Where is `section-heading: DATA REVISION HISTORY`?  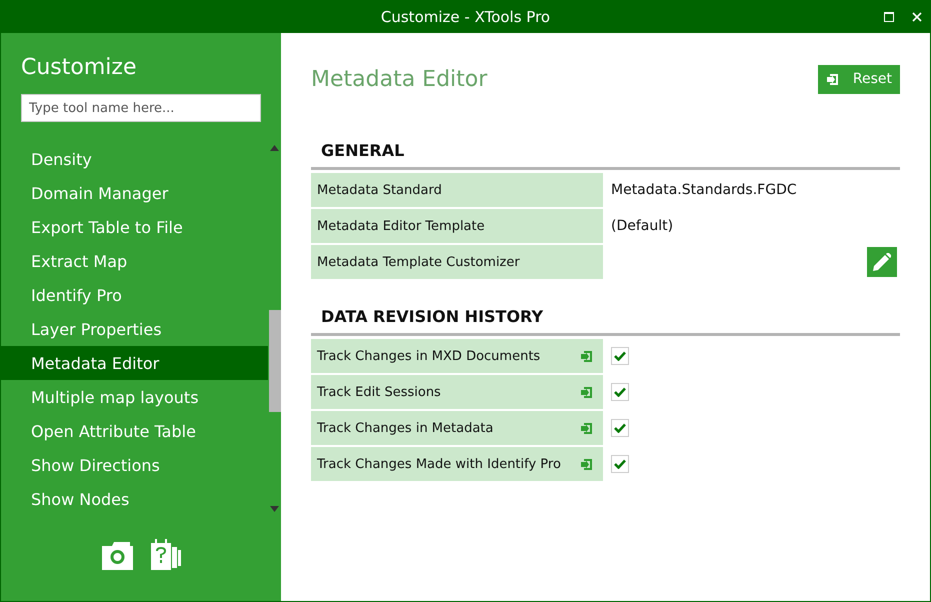
section-heading: DATA REVISION HISTORY is located at coordinates (605, 321).